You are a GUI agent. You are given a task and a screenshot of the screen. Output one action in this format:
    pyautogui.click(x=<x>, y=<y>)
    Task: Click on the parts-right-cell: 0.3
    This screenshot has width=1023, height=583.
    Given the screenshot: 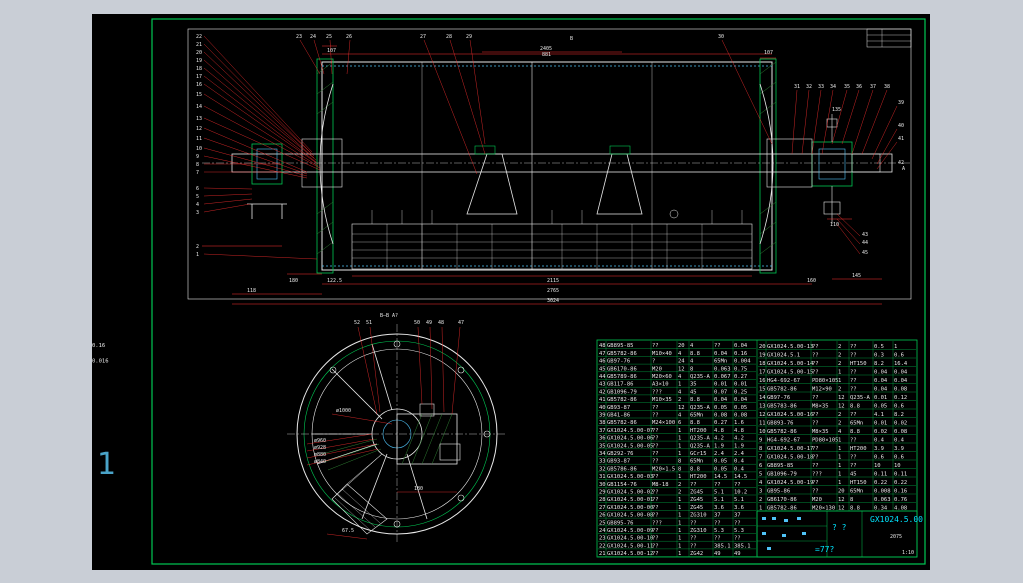 What is the action you would take?
    pyautogui.click(x=879, y=356)
    